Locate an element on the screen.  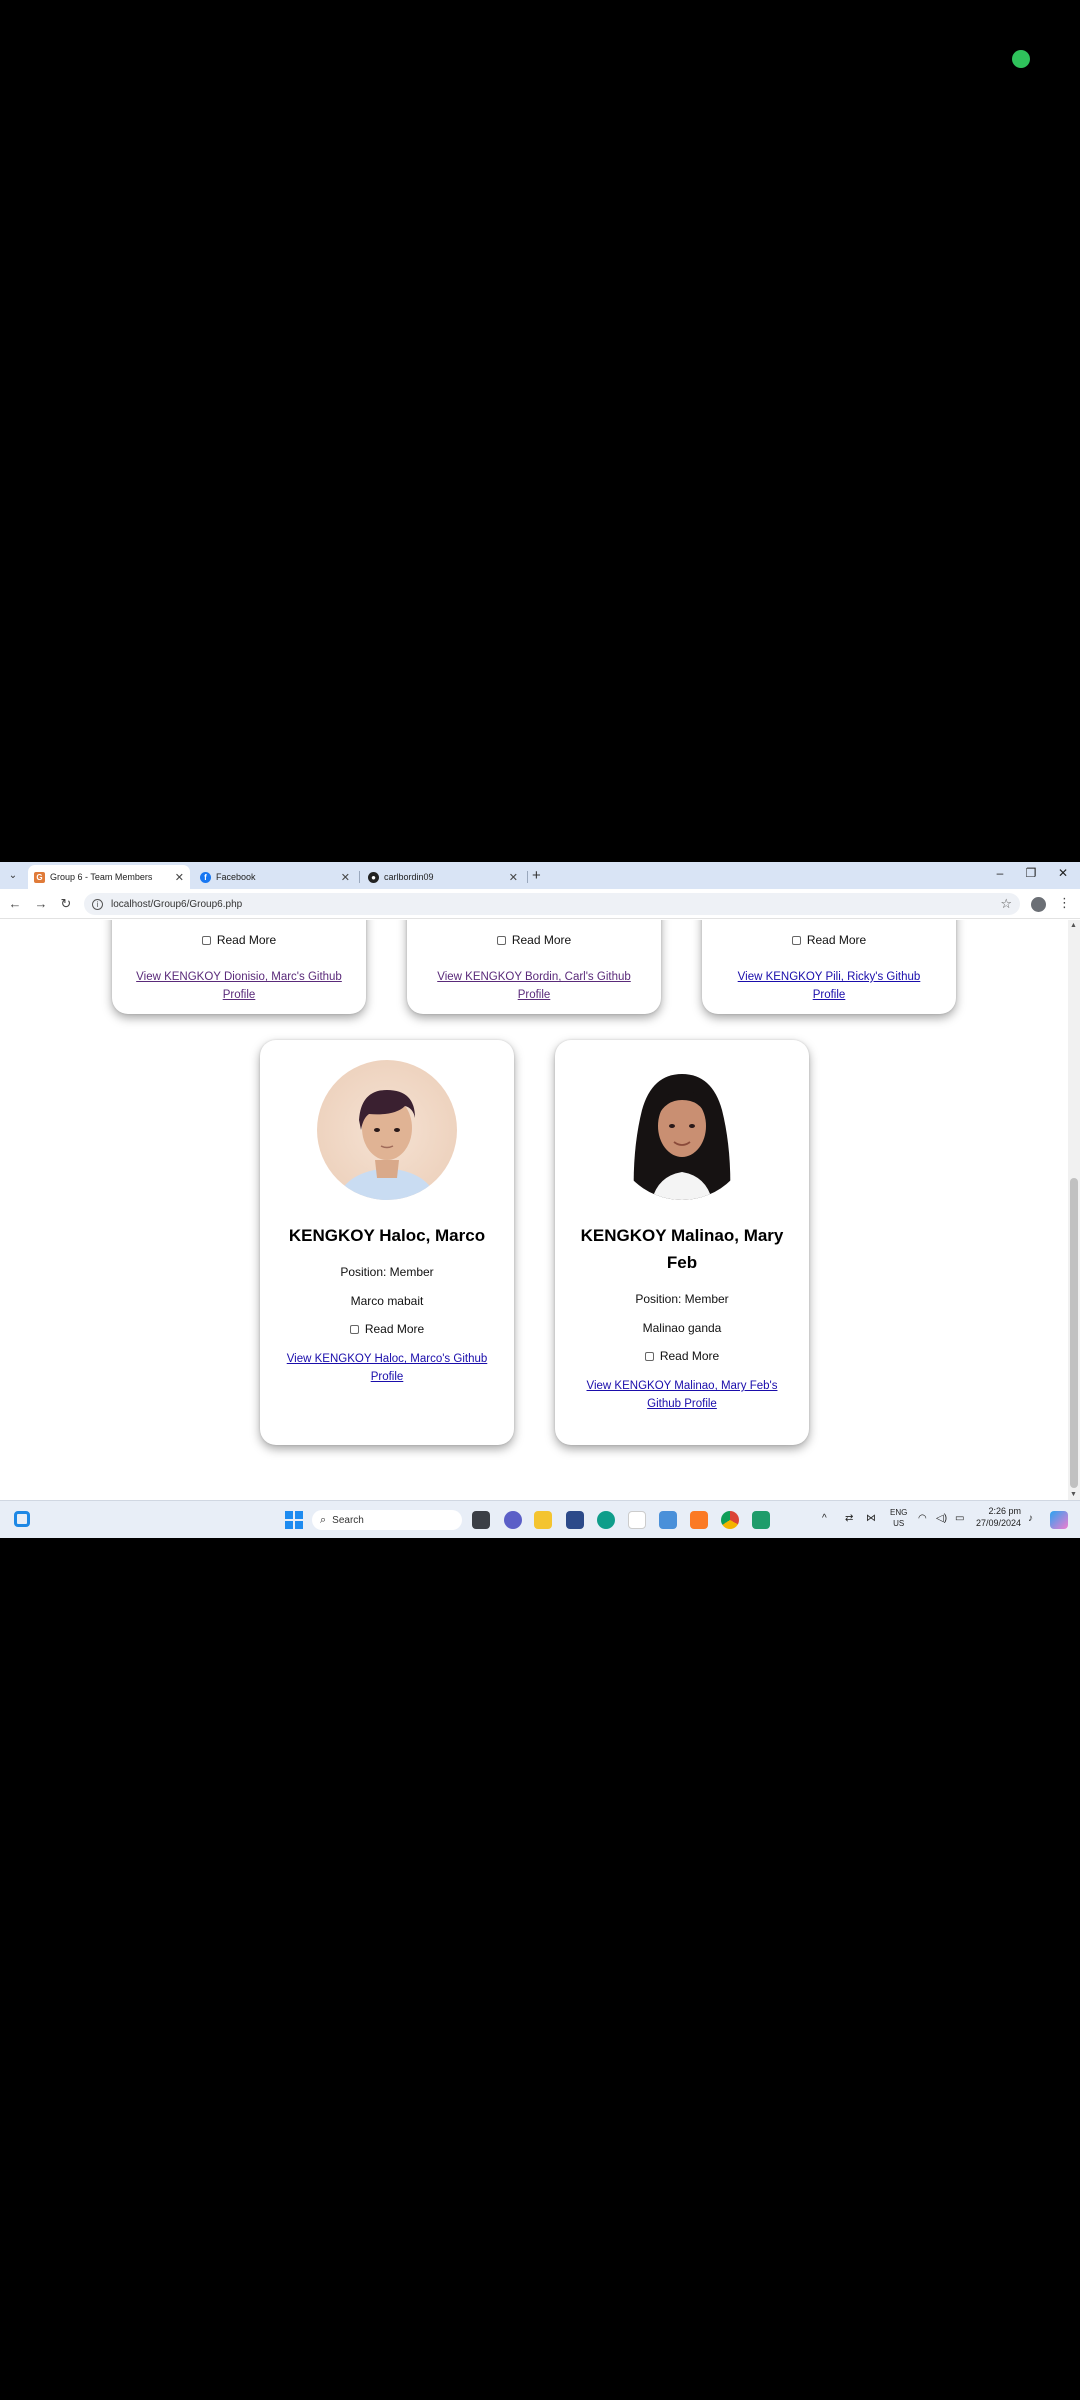
volume-icon: ◁) is located at coordinates (941, 1518).